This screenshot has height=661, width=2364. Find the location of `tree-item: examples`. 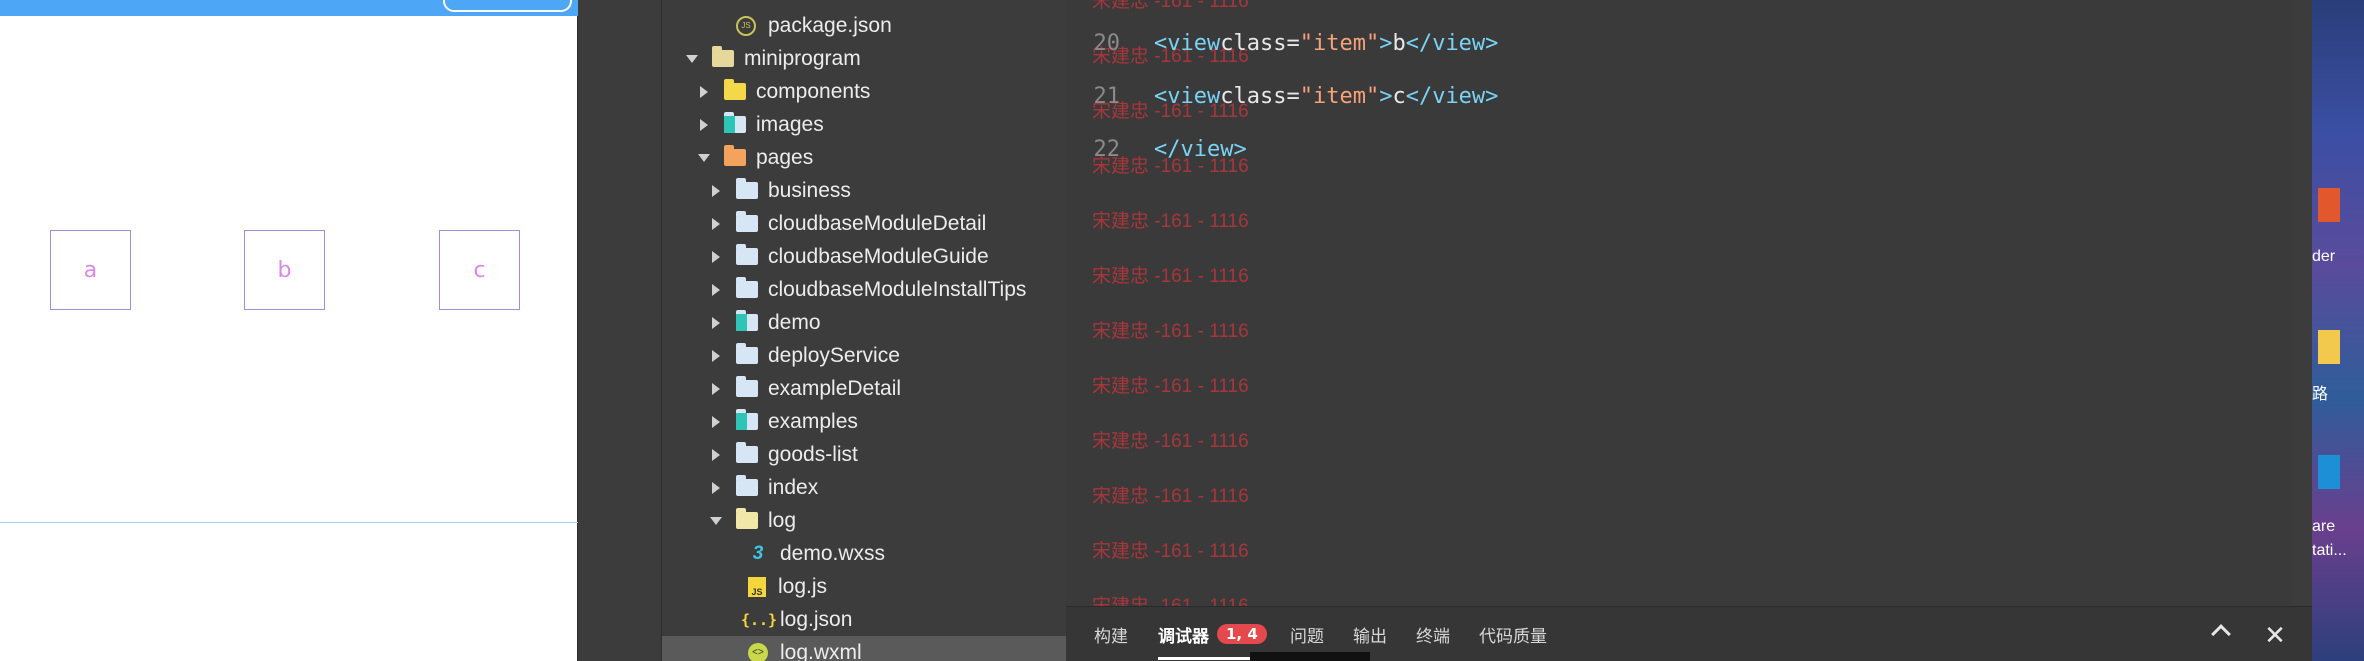

tree-item: examples is located at coordinates (864, 421).